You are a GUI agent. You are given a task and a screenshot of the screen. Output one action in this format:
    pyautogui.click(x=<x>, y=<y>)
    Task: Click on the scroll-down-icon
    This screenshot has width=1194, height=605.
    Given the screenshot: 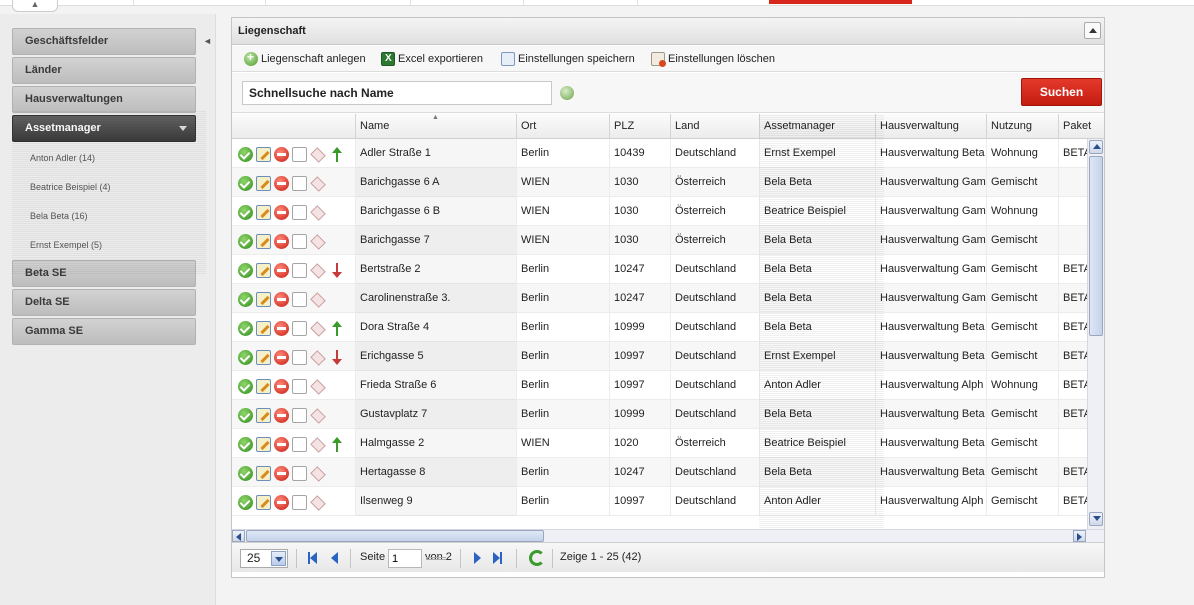 What is the action you would take?
    pyautogui.click(x=1096, y=519)
    